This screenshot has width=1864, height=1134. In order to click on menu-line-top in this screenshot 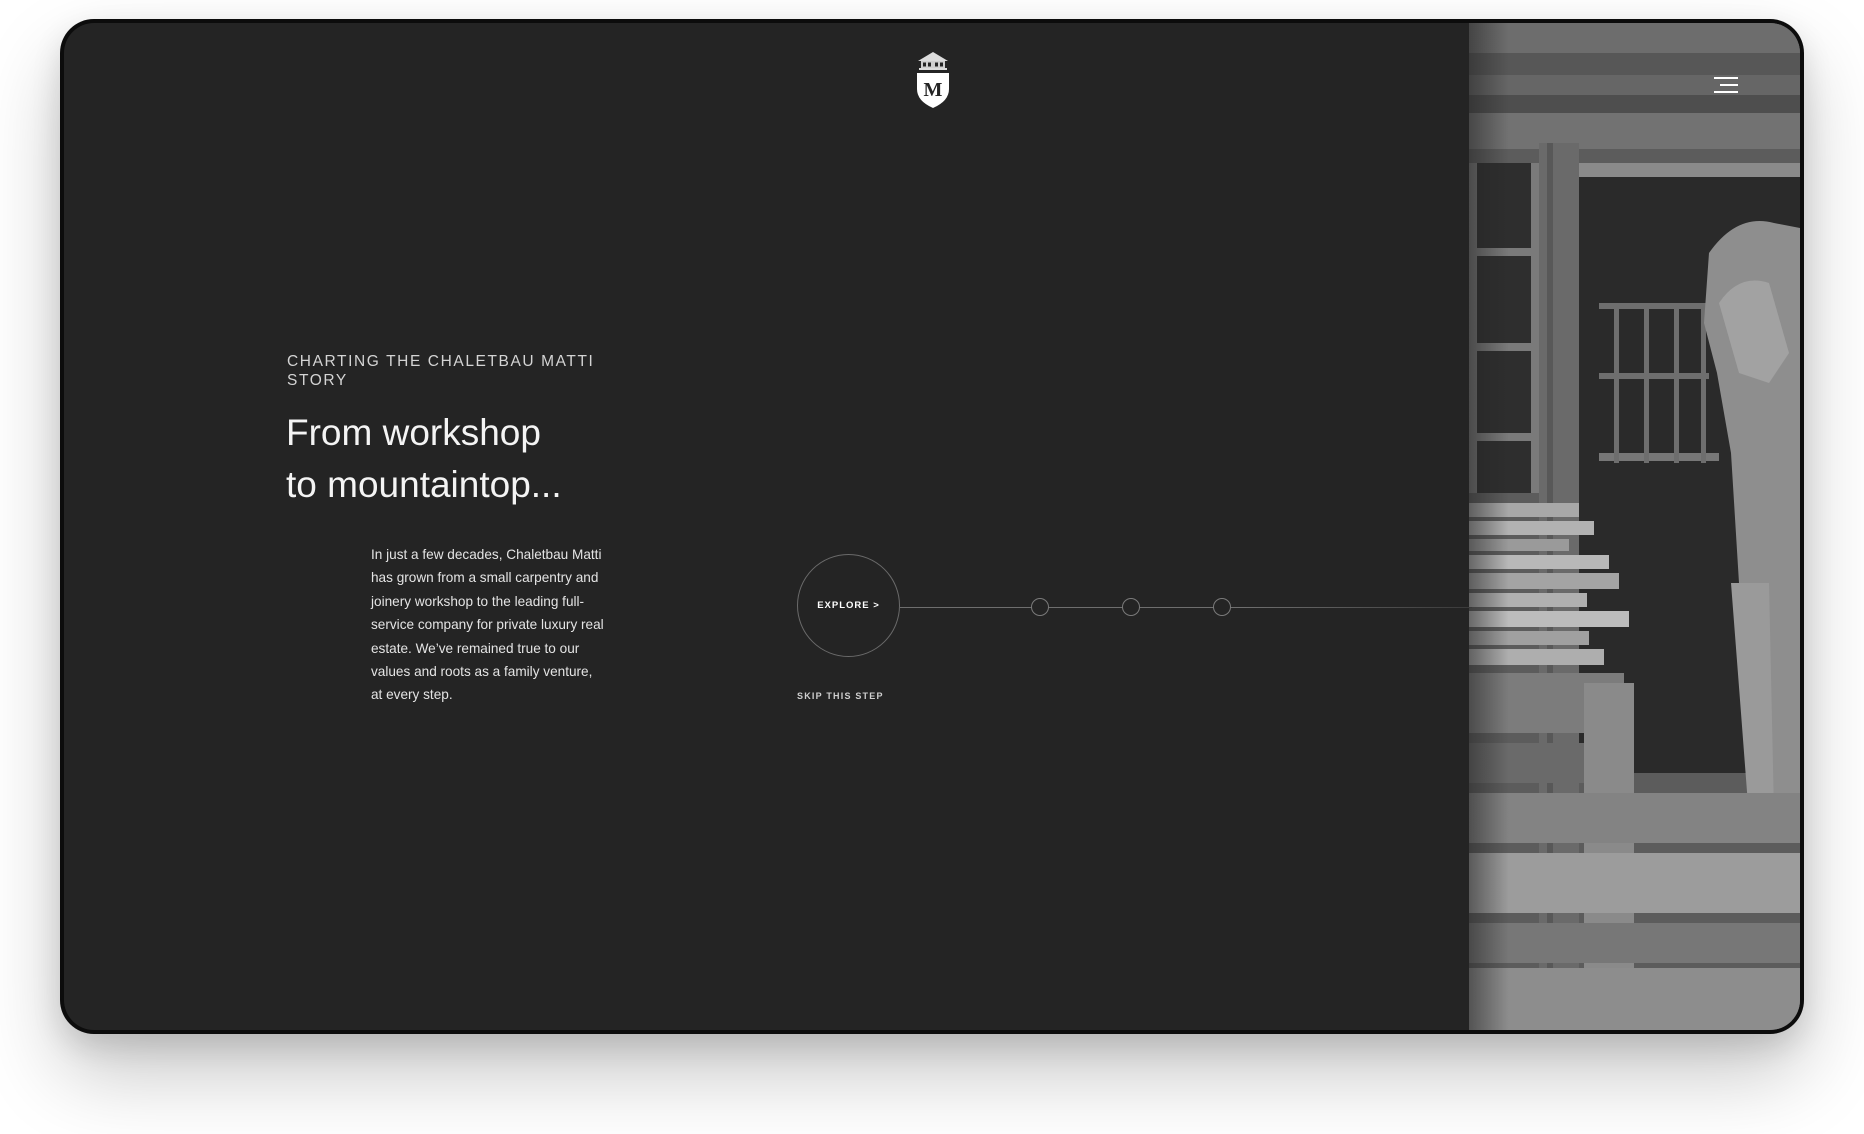, I will do `click(1726, 78)`.